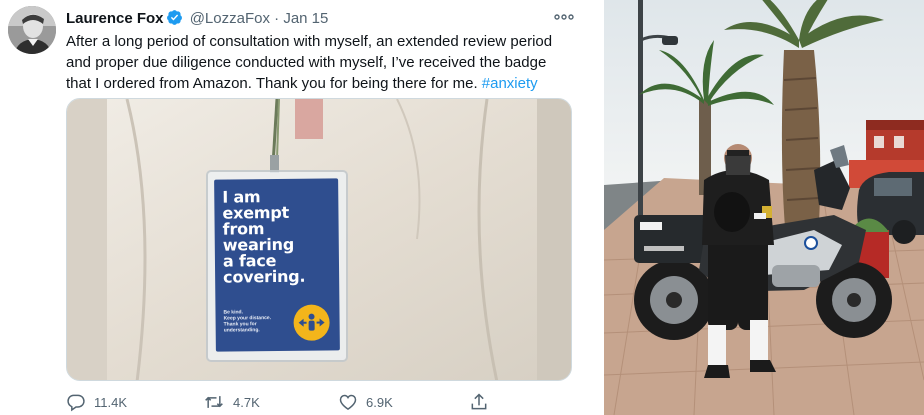 The image size is (924, 415). I want to click on hashtag-link: #anxiety, so click(510, 83).